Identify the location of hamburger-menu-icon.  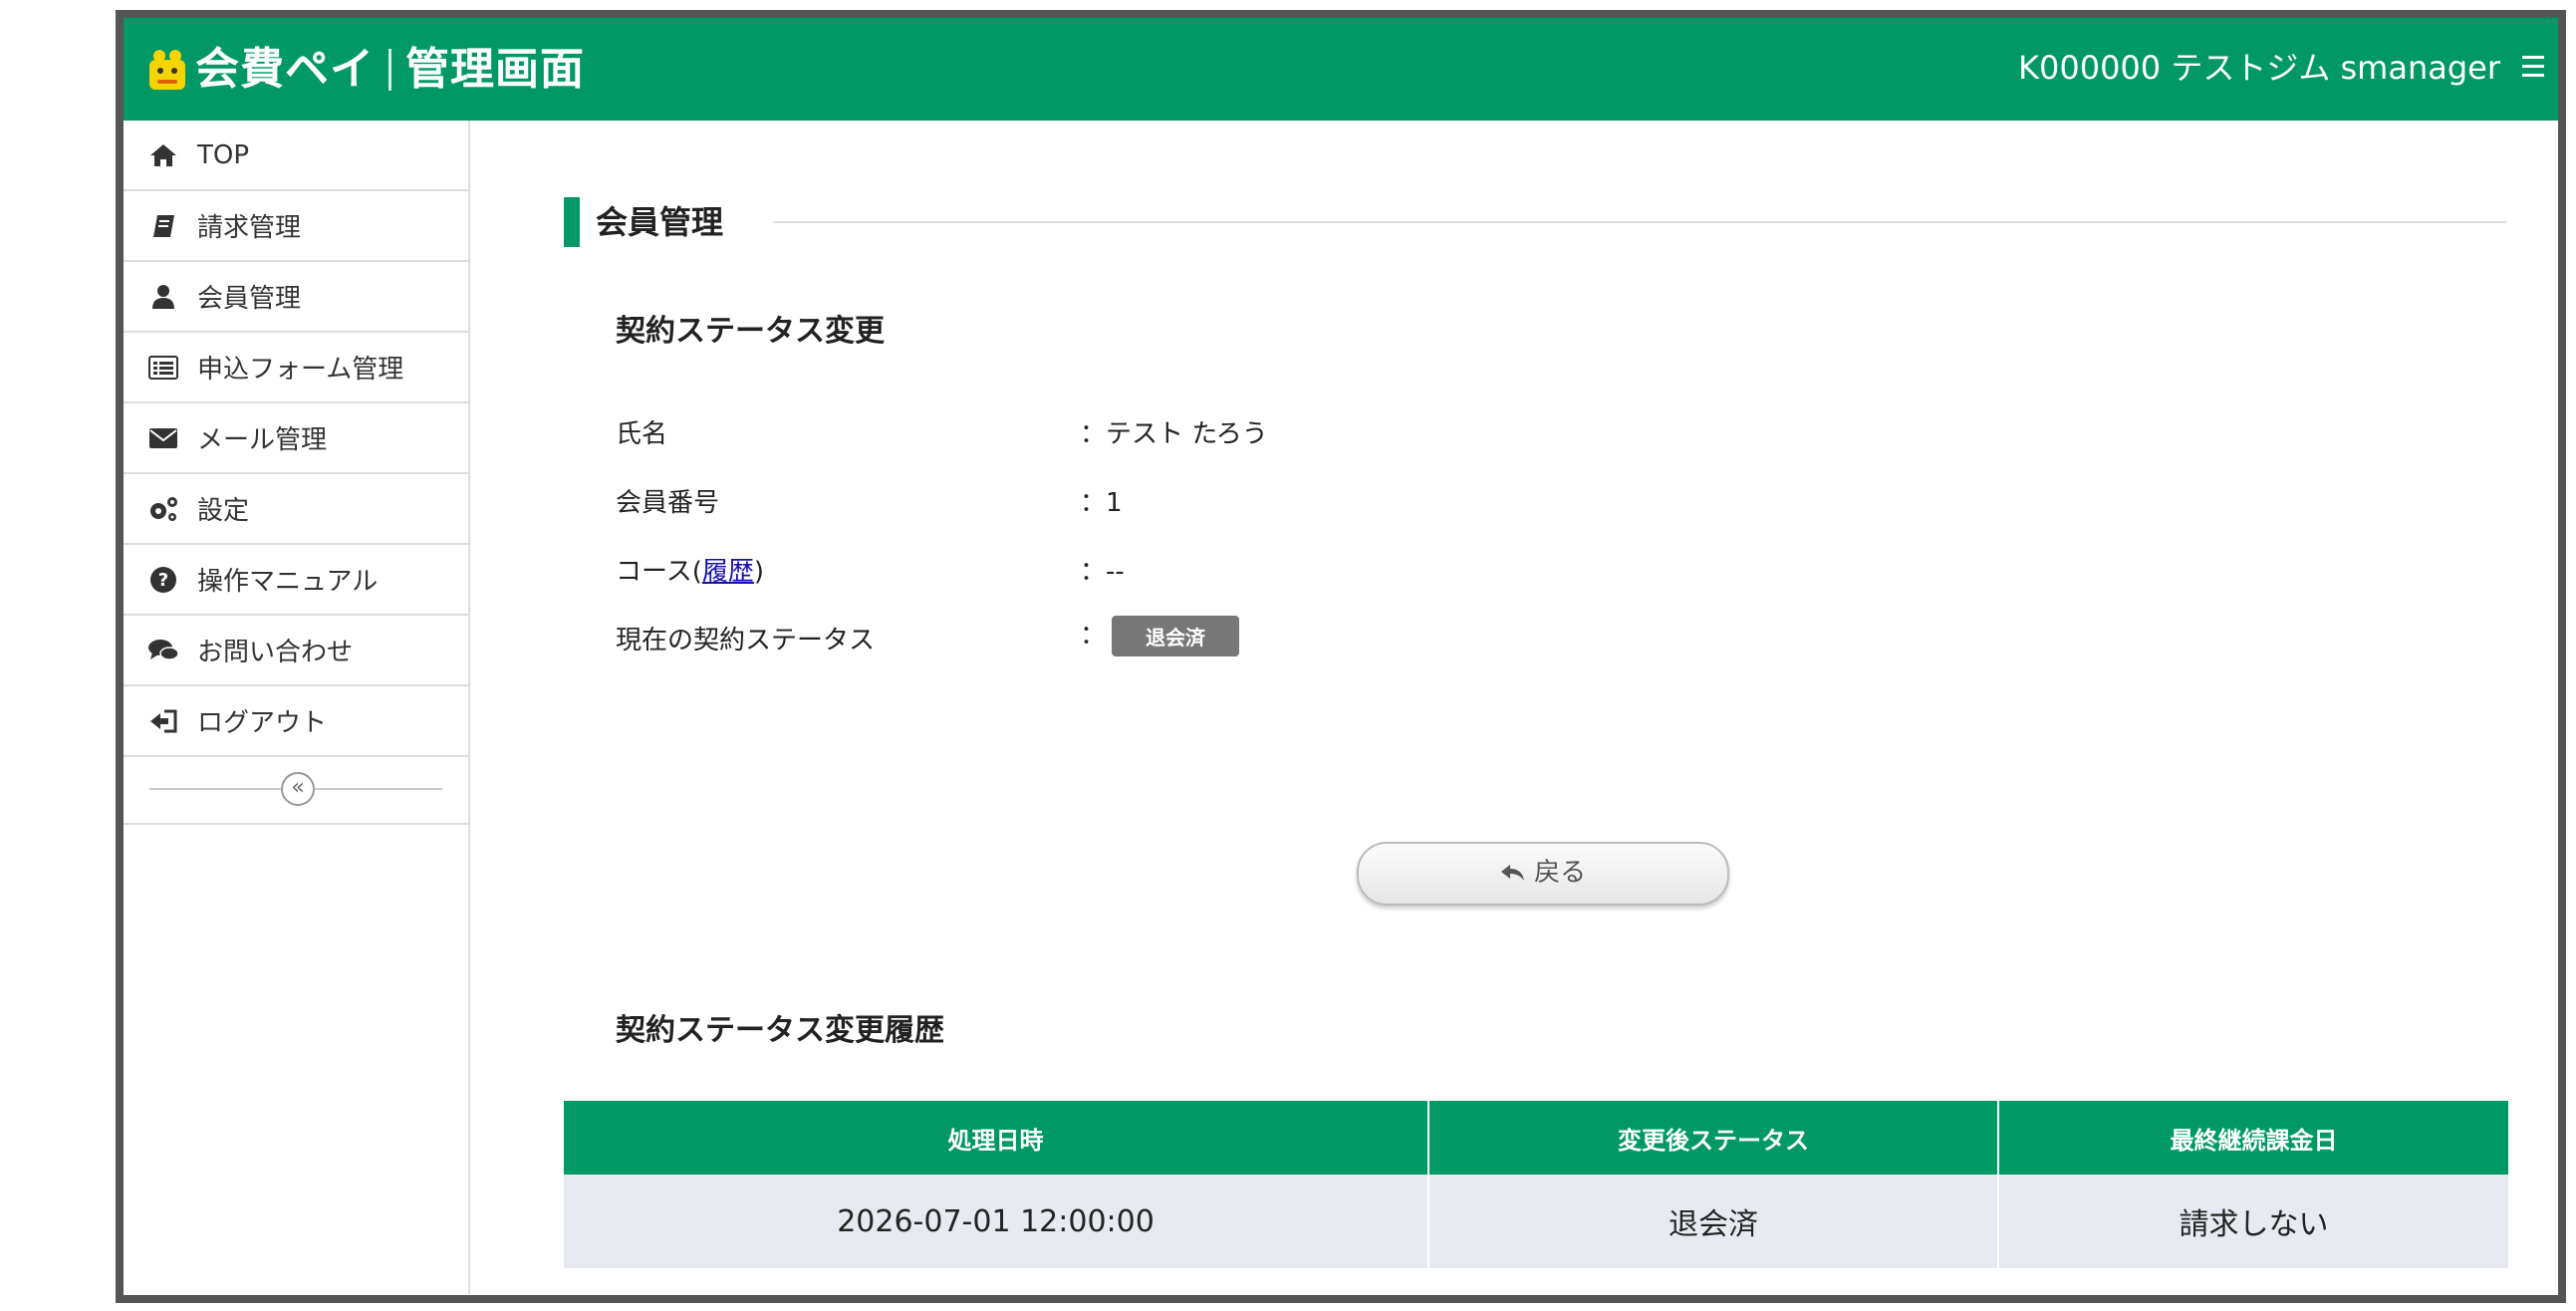
(2533, 68).